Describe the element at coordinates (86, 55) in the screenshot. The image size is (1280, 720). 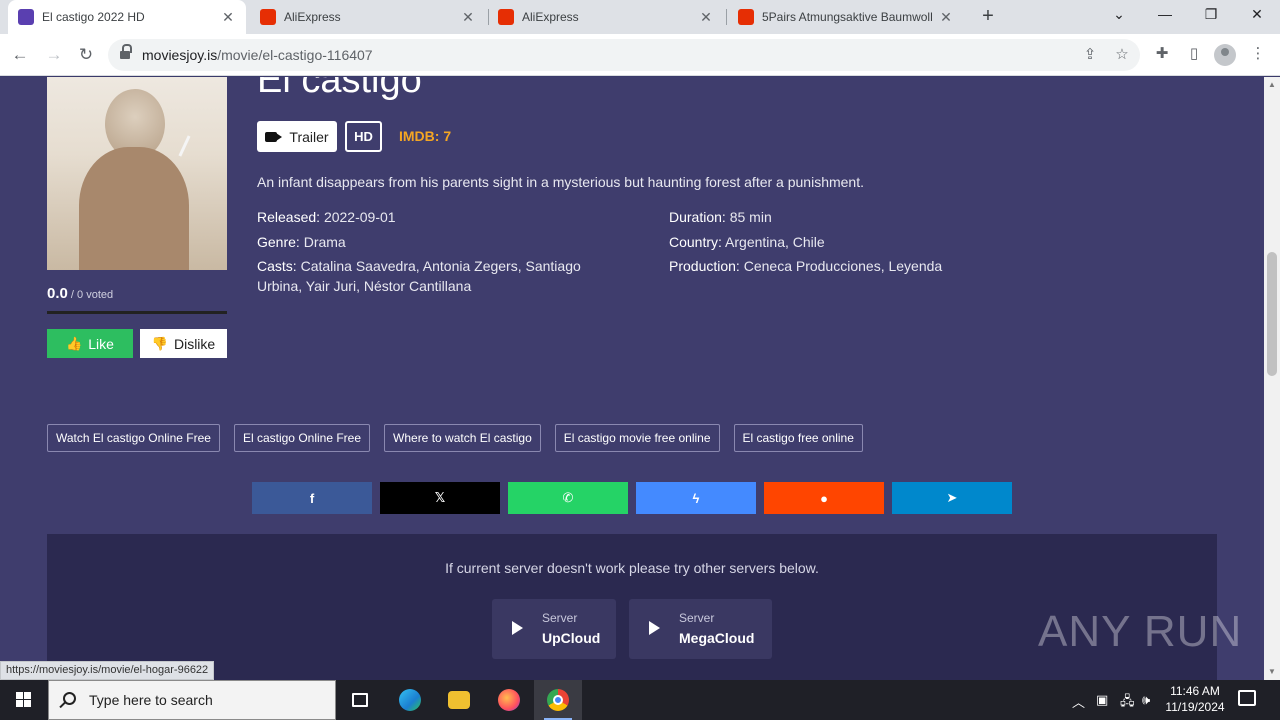
I see `reload-icon: ↻` at that location.